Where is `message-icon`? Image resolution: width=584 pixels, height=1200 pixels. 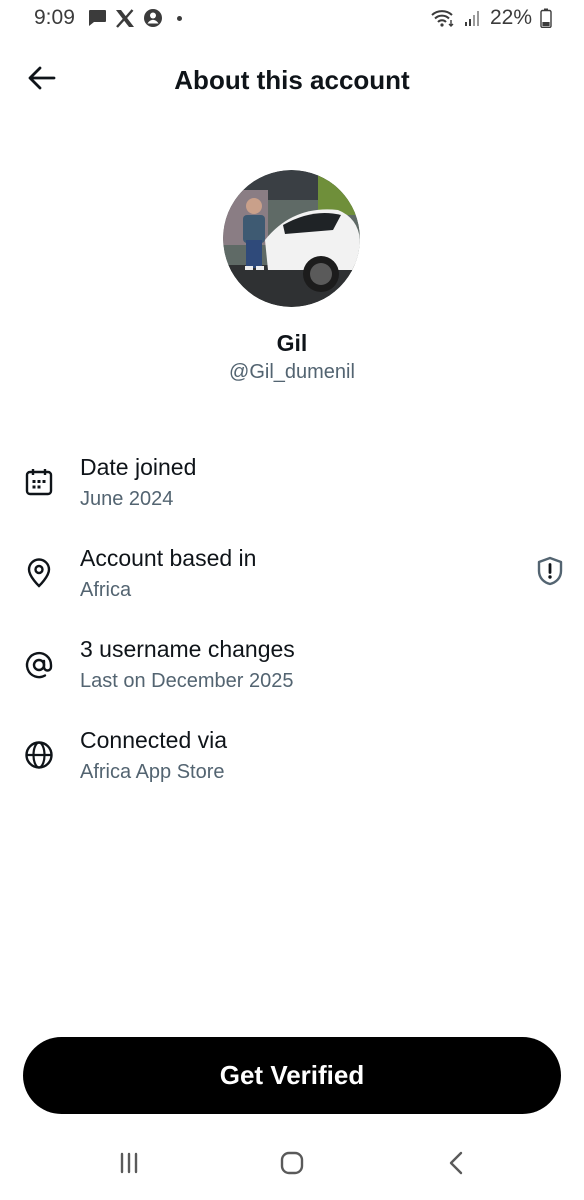 message-icon is located at coordinates (97, 18).